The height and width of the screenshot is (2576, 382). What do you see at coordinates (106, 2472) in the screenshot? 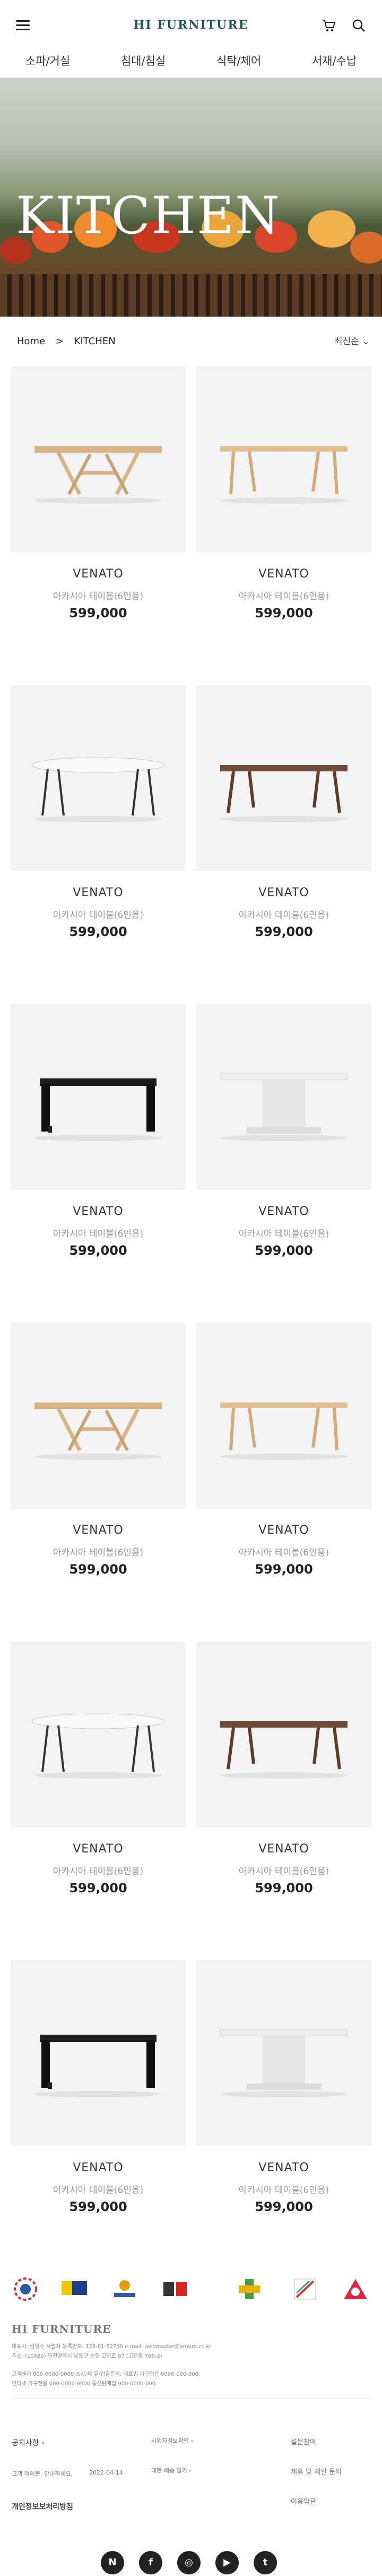
I see `notice-date: 2022-04-14` at bounding box center [106, 2472].